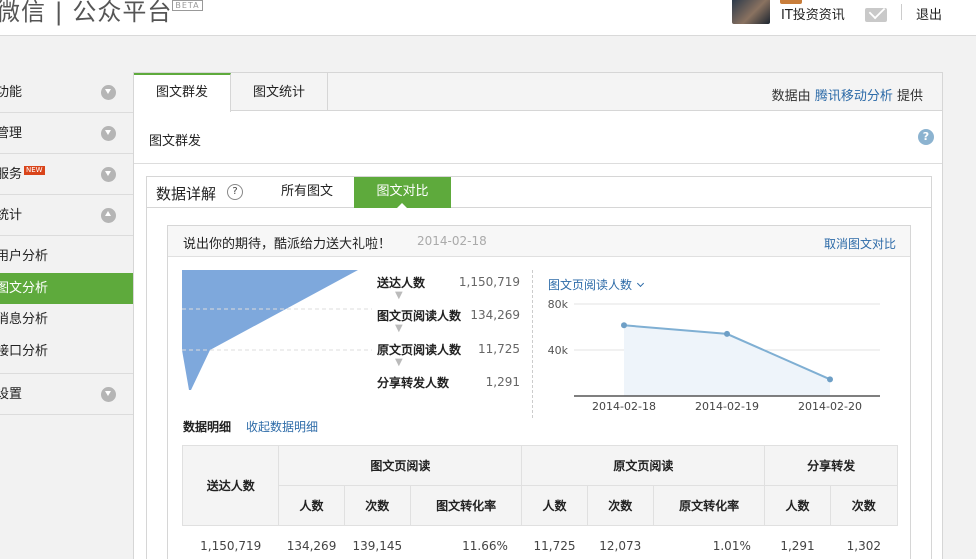 Image resolution: width=976 pixels, height=559 pixels. Describe the element at coordinates (186, 194) in the screenshot. I see `detail-title: 数据详解` at that location.